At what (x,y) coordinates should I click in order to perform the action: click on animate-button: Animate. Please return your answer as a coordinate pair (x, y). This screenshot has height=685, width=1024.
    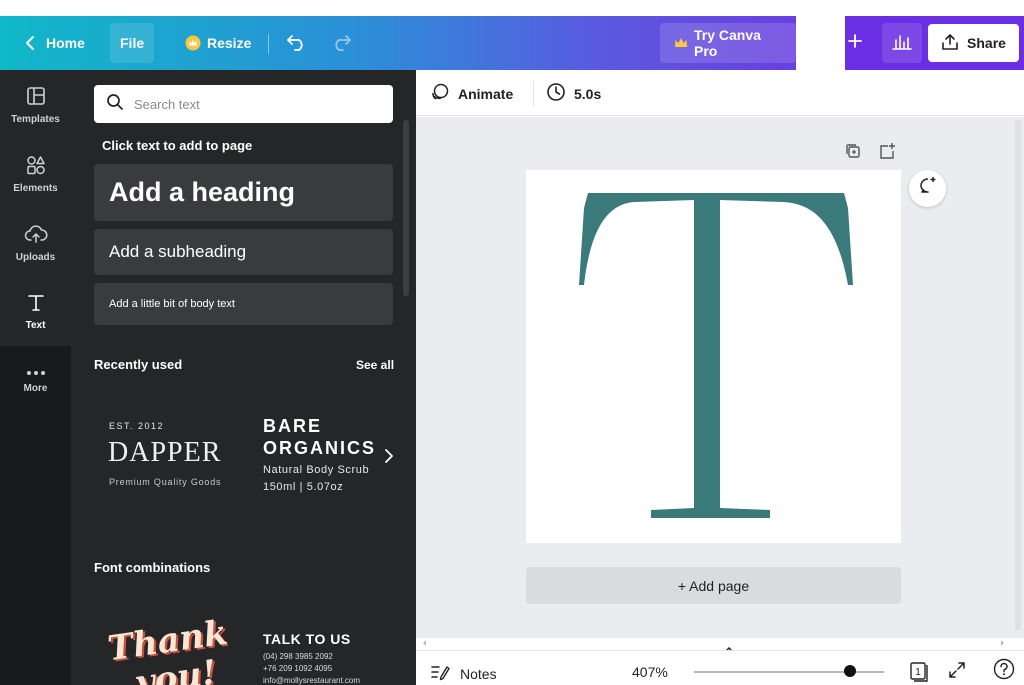
    Looking at the image, I should click on (471, 93).